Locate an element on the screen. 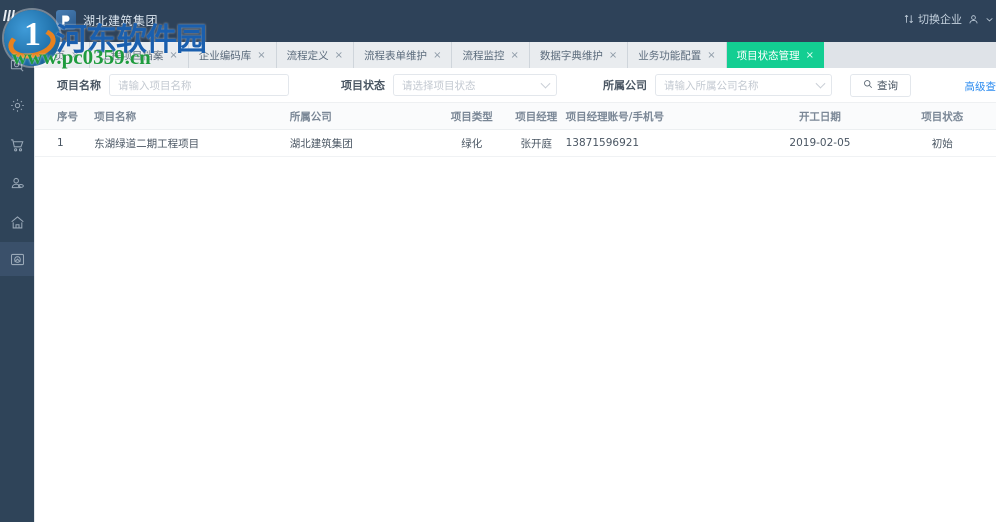  sidebar-item-user is located at coordinates (17, 183).